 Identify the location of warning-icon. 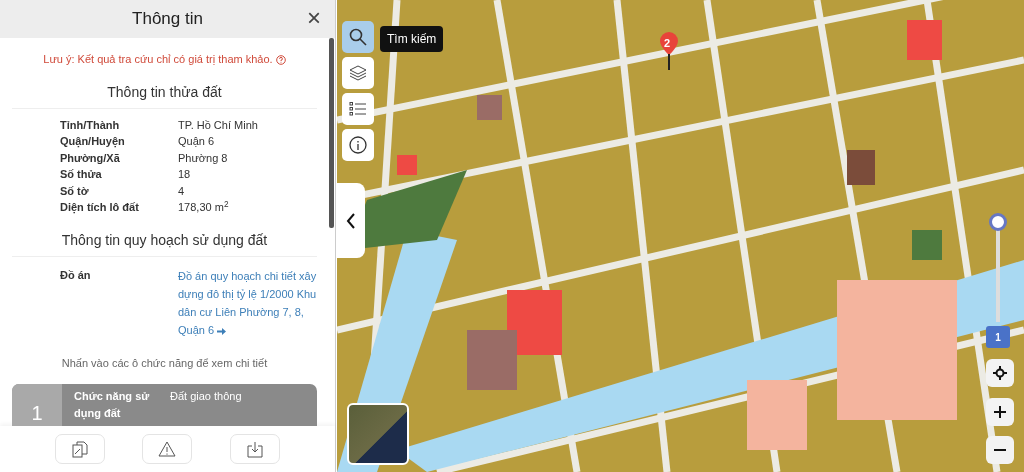
(167, 449).